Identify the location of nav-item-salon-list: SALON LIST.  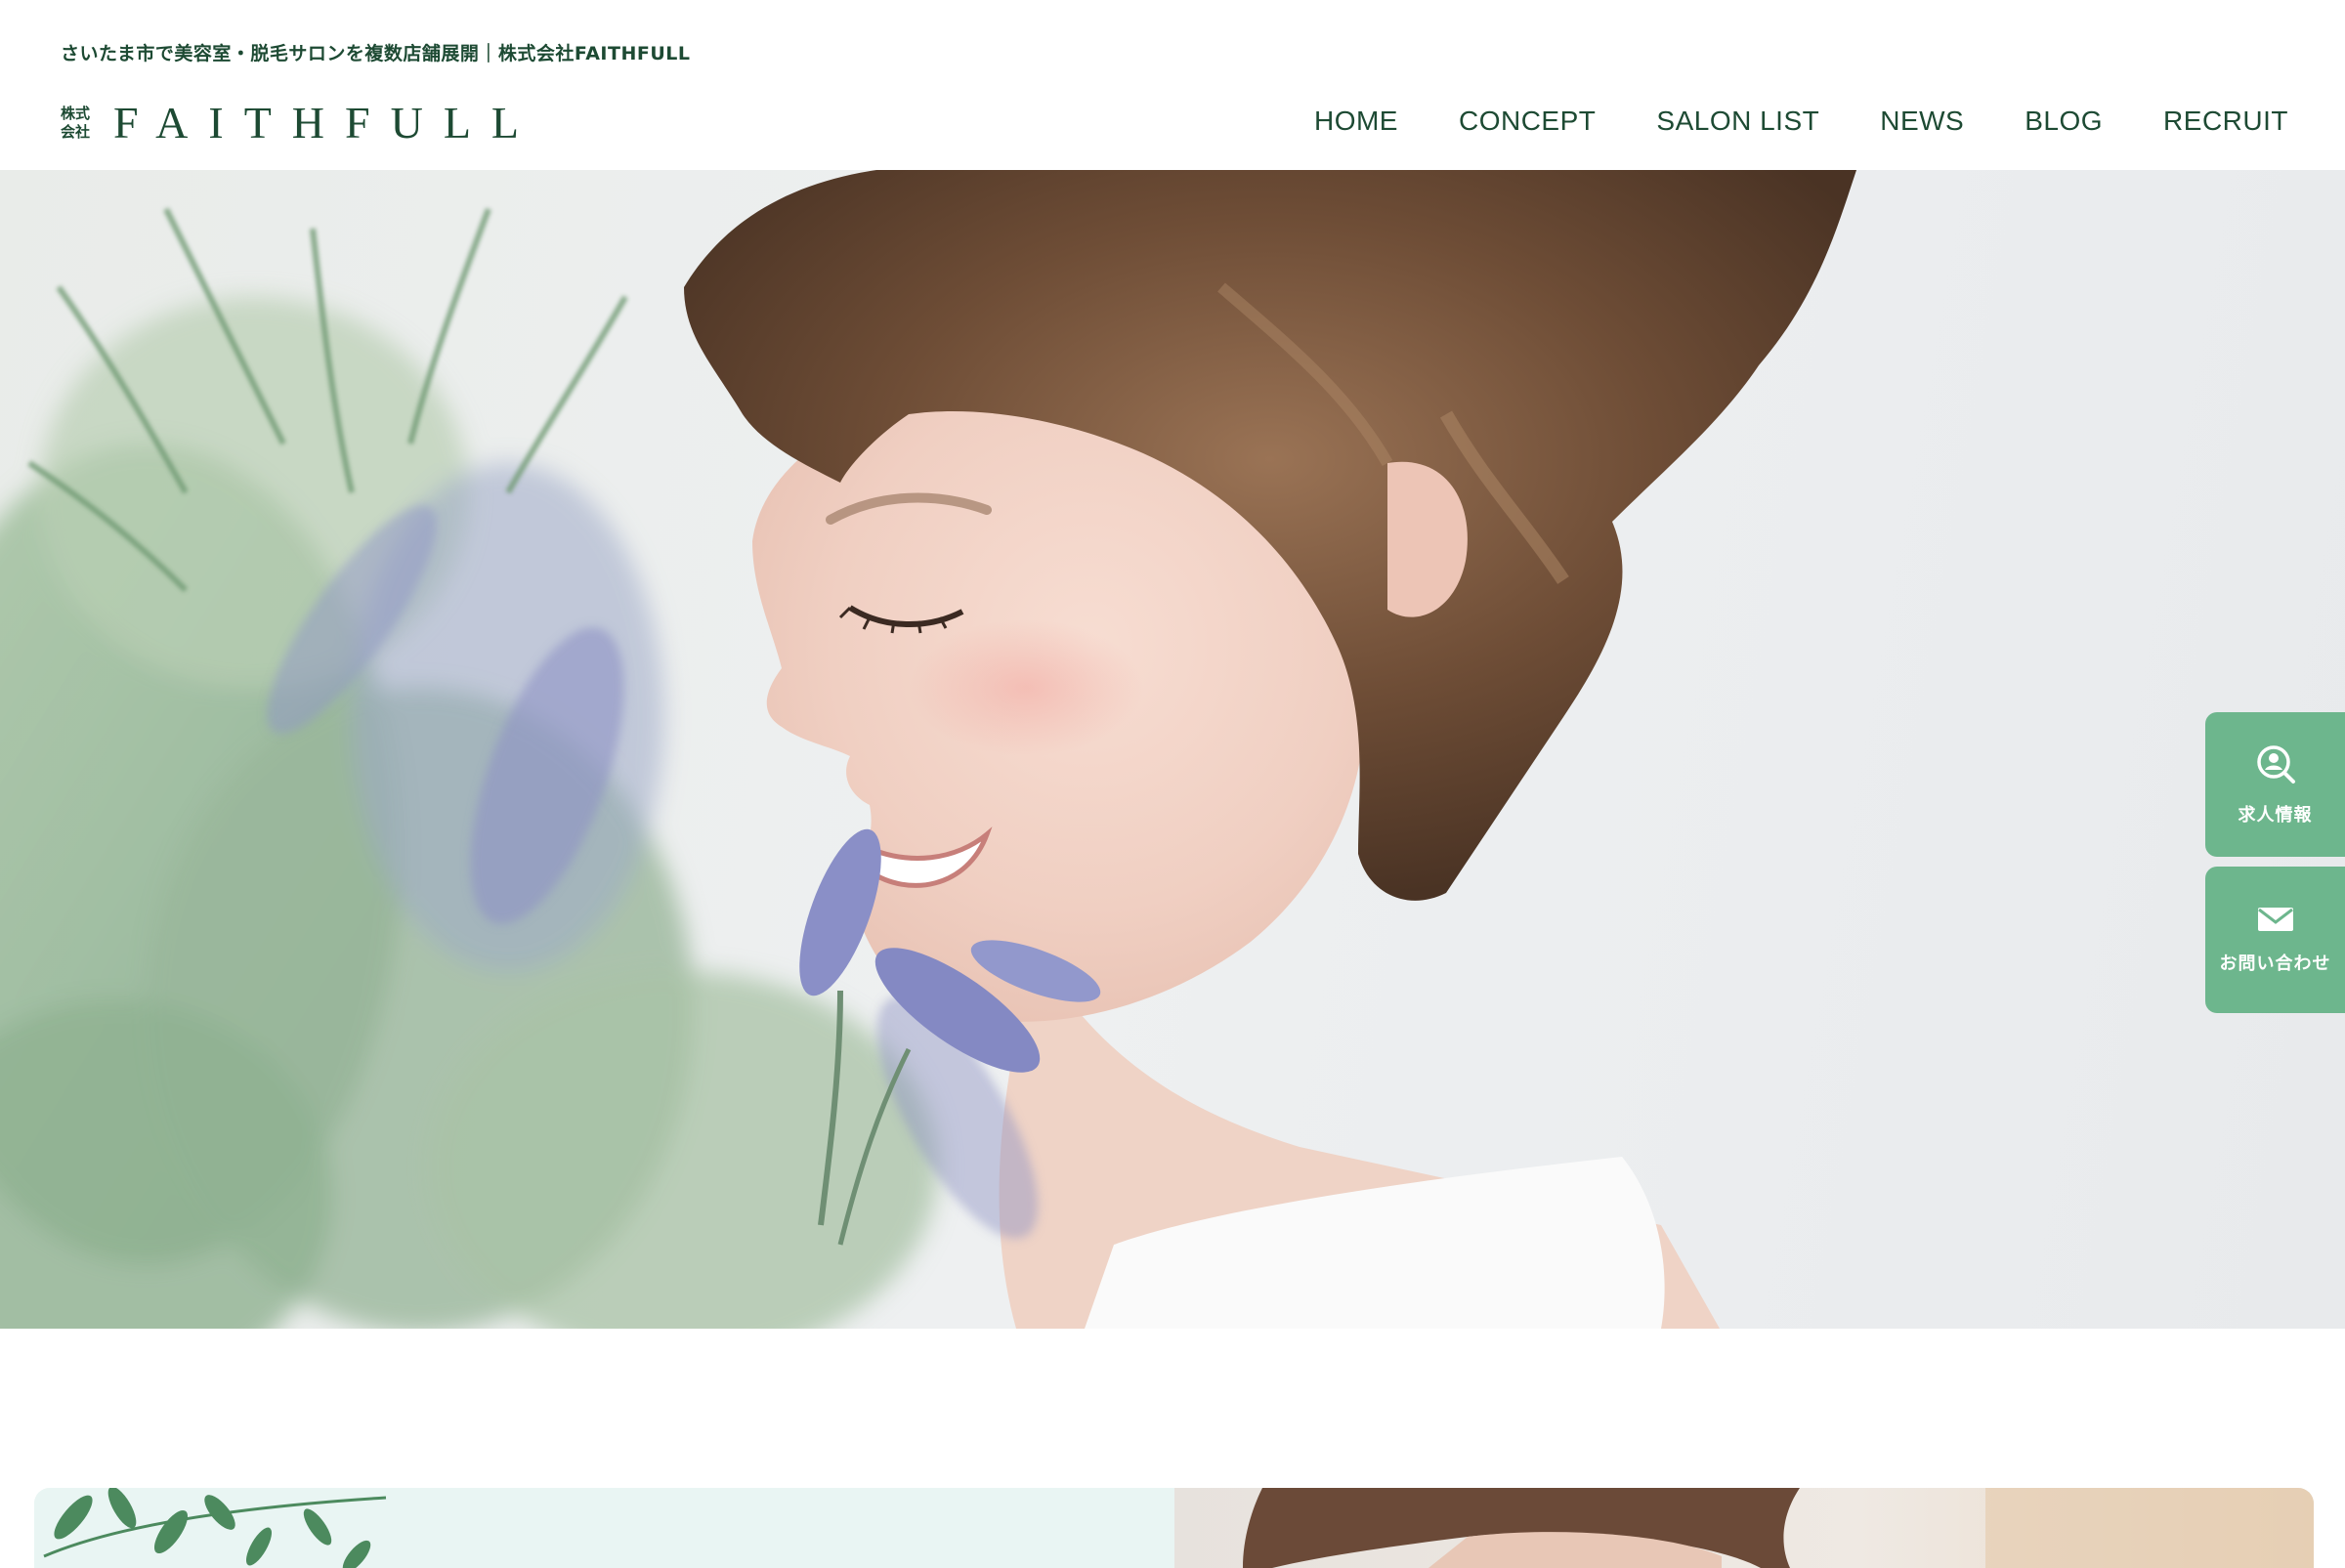
(1737, 121).